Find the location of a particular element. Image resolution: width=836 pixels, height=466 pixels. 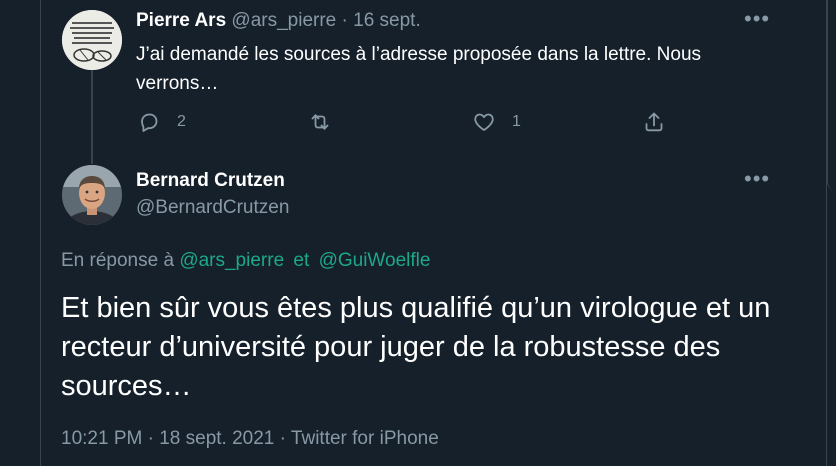

share-icon is located at coordinates (654, 122).